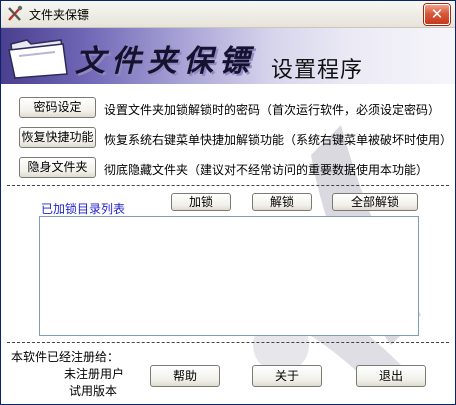  I want to click on hide-folder-description: 彻底隐藏文件夹（建议对不经常访问的重要数据使用本功能）, so click(266, 170).